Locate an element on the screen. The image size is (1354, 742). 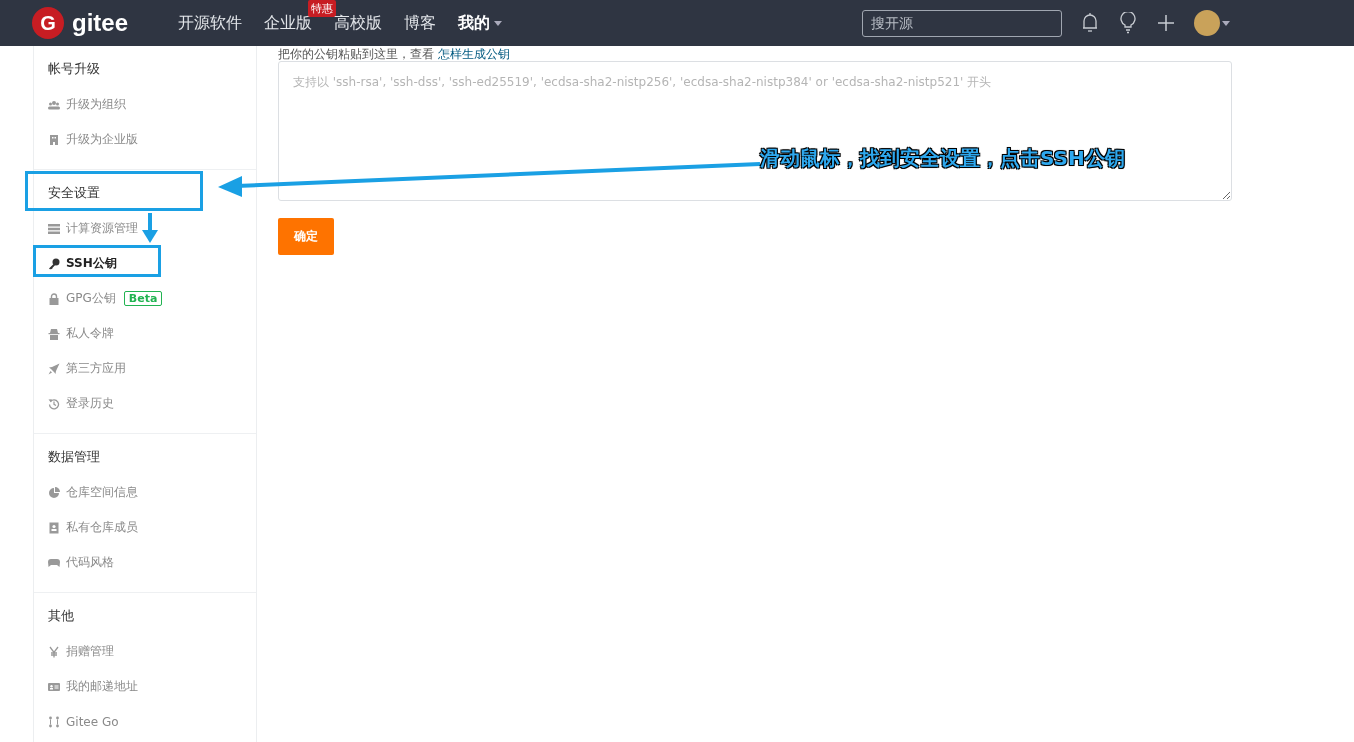
yen-icon is located at coordinates (54, 651).